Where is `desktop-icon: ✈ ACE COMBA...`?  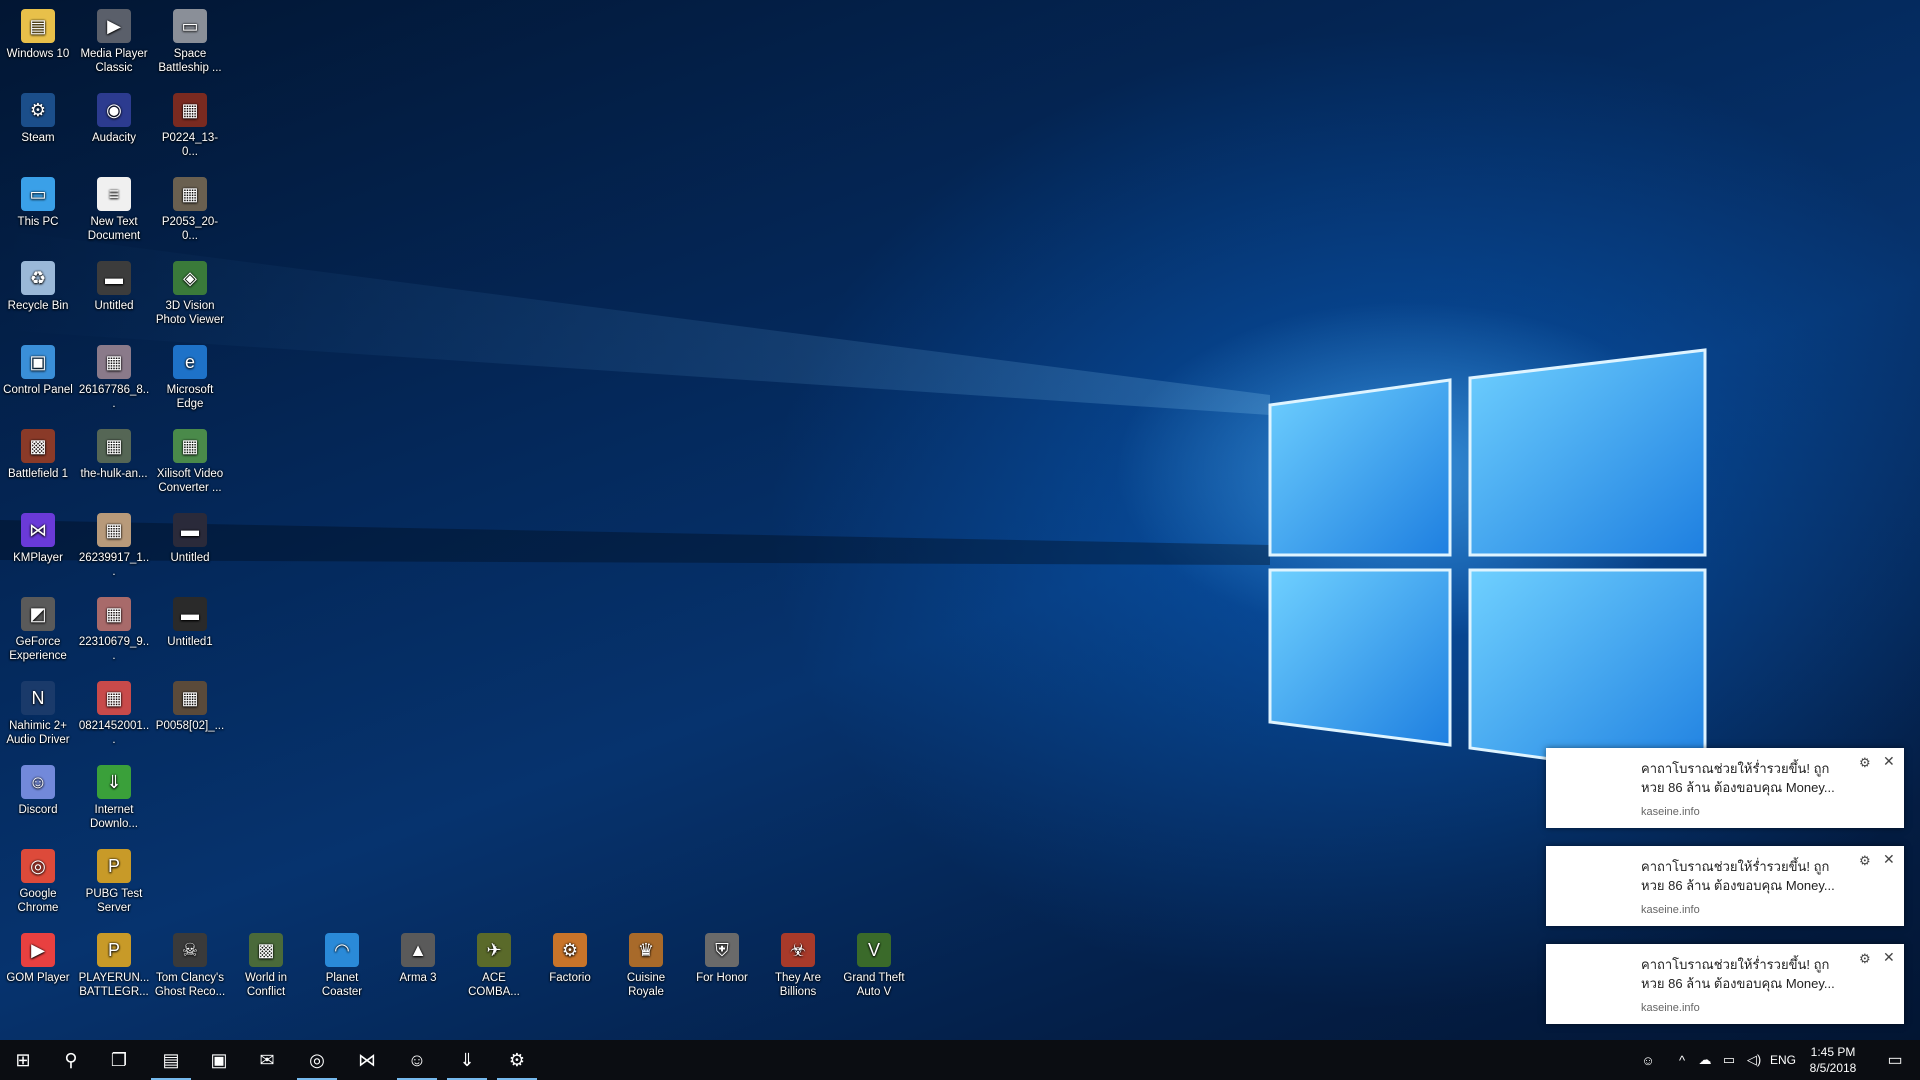 desktop-icon: ✈ ACE COMBA... is located at coordinates (494, 968).